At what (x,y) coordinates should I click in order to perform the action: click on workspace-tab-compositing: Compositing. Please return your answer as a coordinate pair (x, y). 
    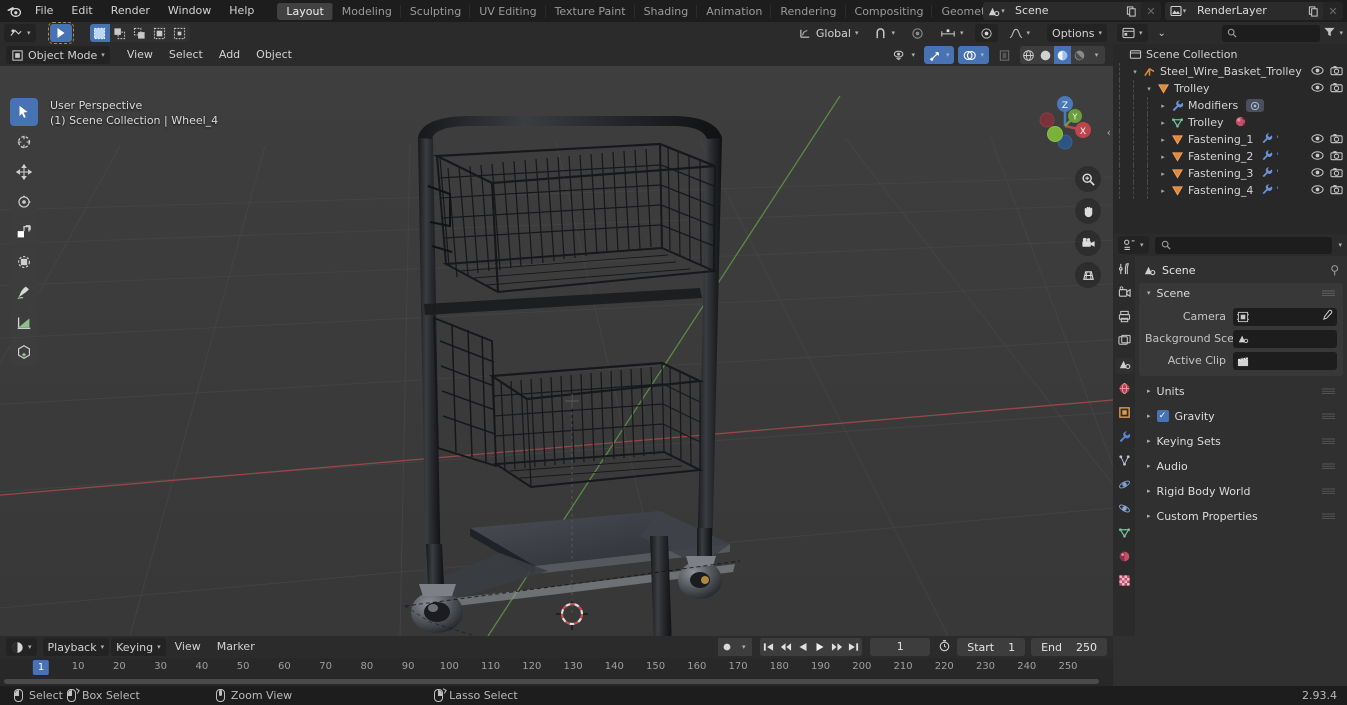
    Looking at the image, I should click on (888, 11).